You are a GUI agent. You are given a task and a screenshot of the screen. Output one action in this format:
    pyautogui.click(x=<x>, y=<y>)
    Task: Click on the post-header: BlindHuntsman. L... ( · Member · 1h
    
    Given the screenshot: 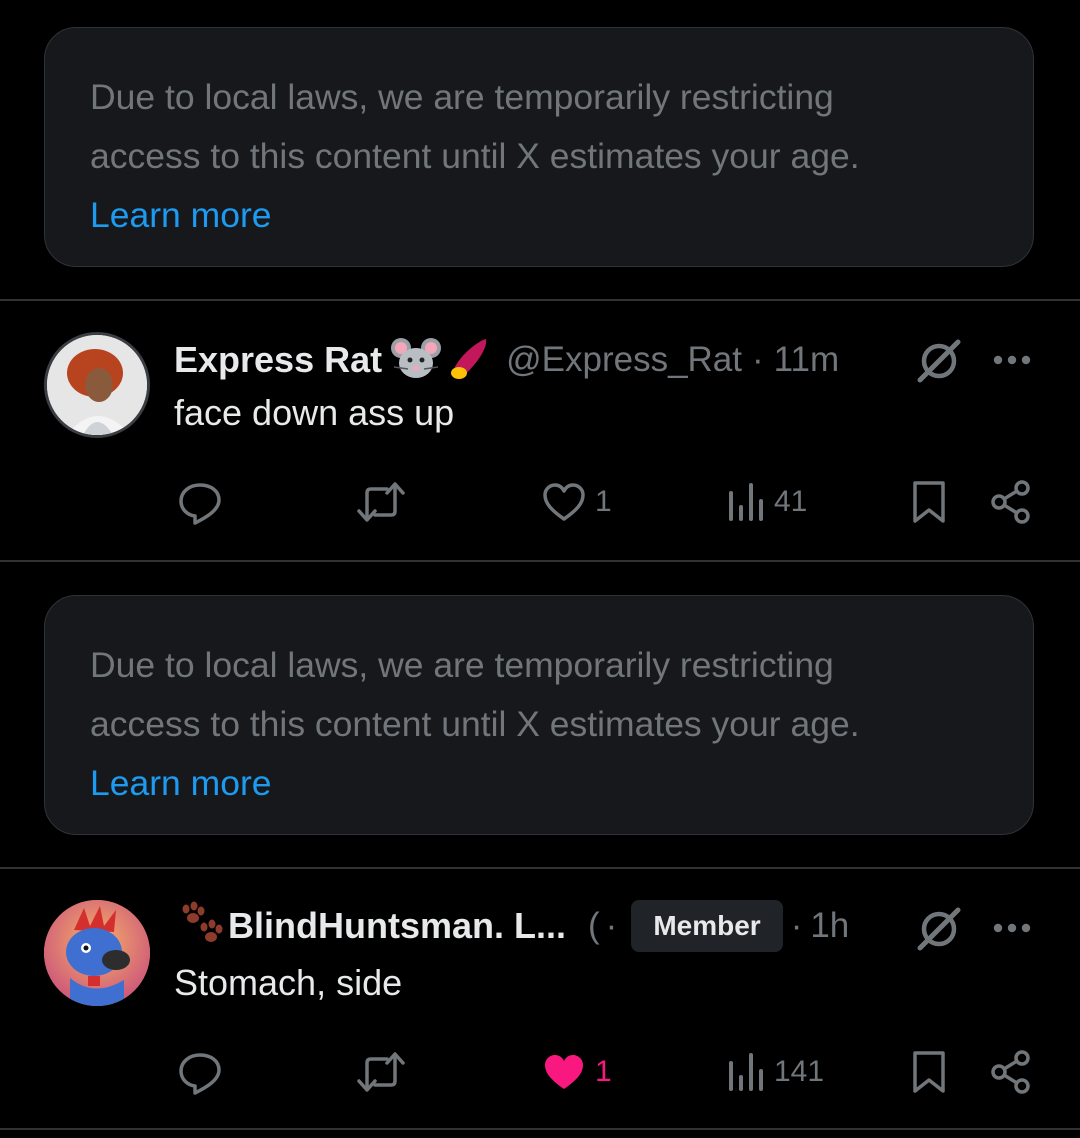 What is the action you would take?
    pyautogui.click(x=511, y=926)
    